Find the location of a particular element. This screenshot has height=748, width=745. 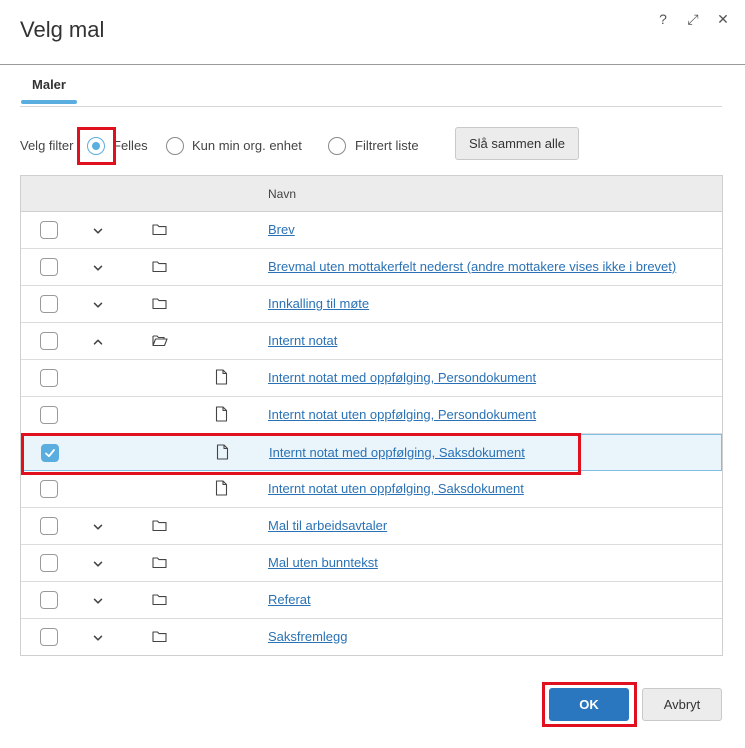

table-row: Mal uten bunntekst is located at coordinates (371, 563).